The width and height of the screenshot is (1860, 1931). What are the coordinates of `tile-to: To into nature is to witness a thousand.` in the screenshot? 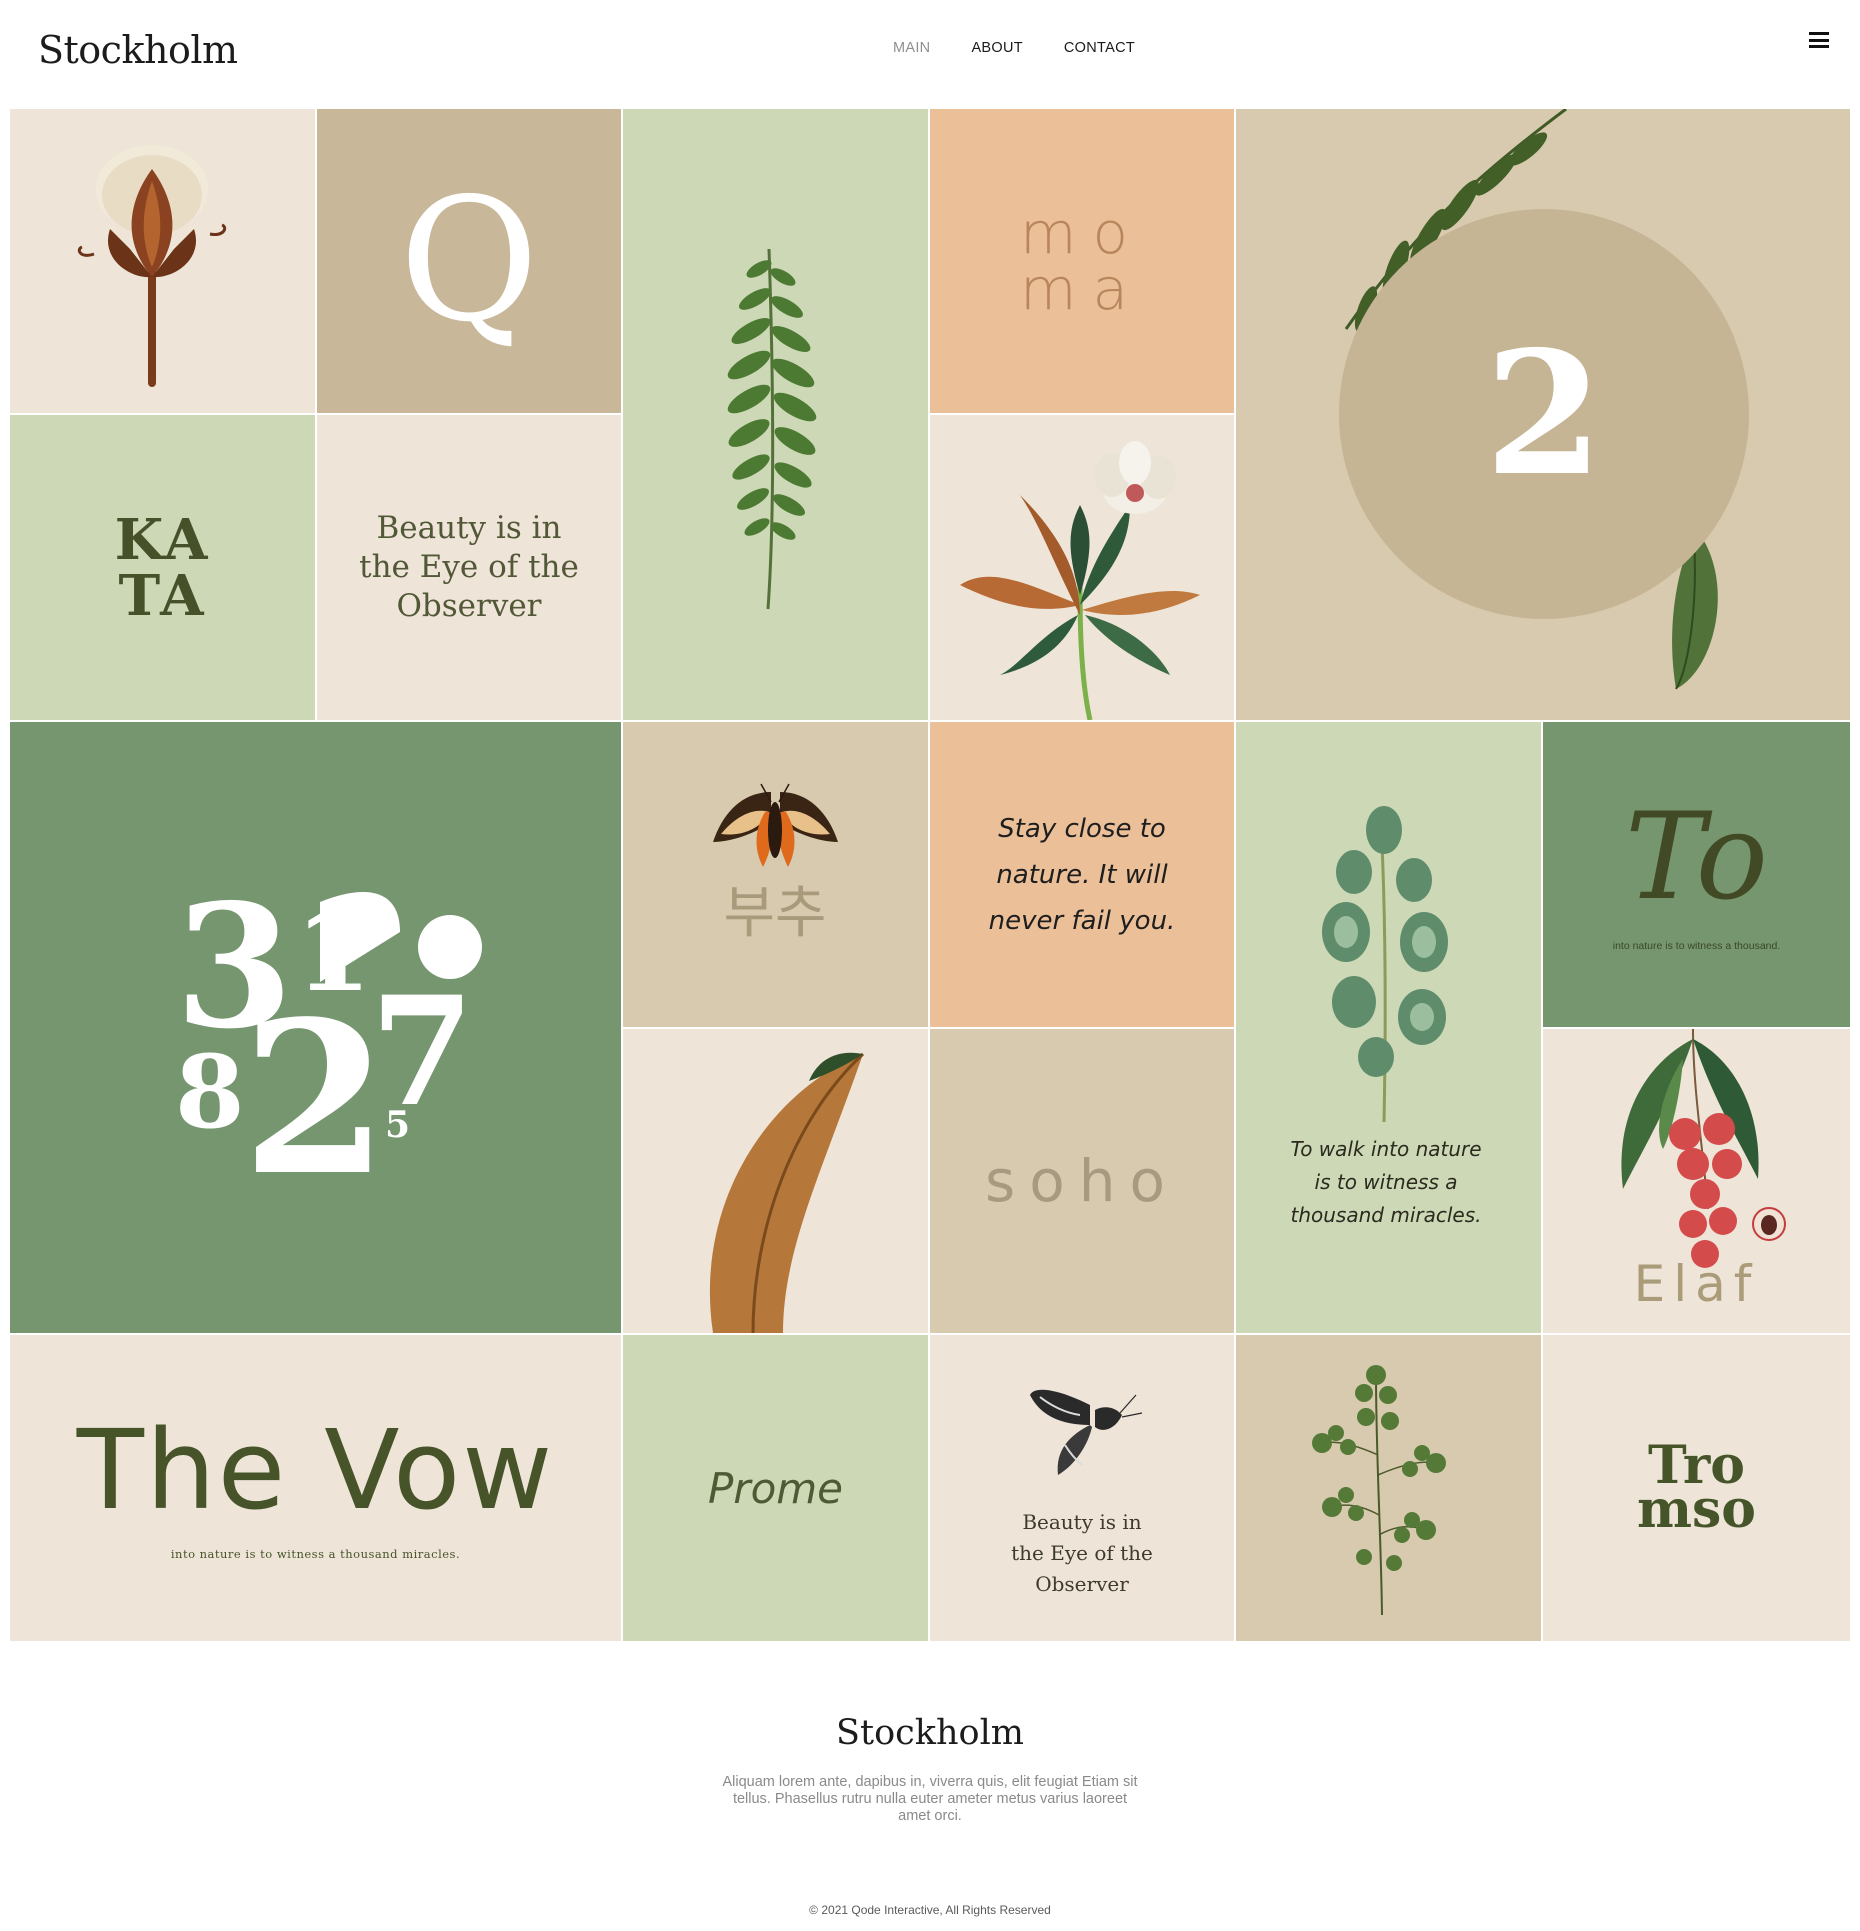 It's located at (1696, 874).